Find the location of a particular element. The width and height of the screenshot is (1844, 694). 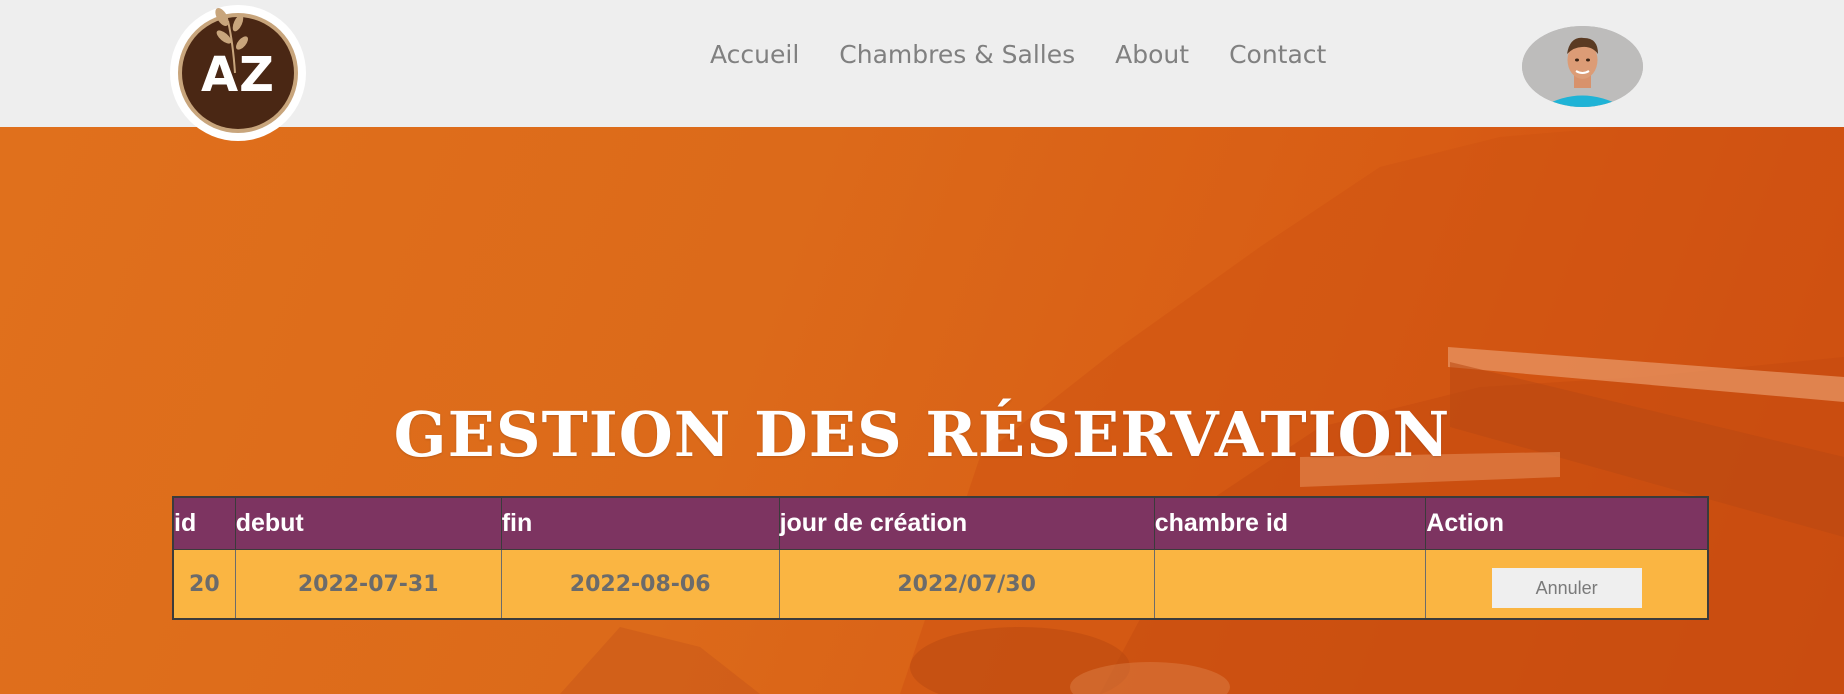

column-header-debut: debut is located at coordinates (368, 523).